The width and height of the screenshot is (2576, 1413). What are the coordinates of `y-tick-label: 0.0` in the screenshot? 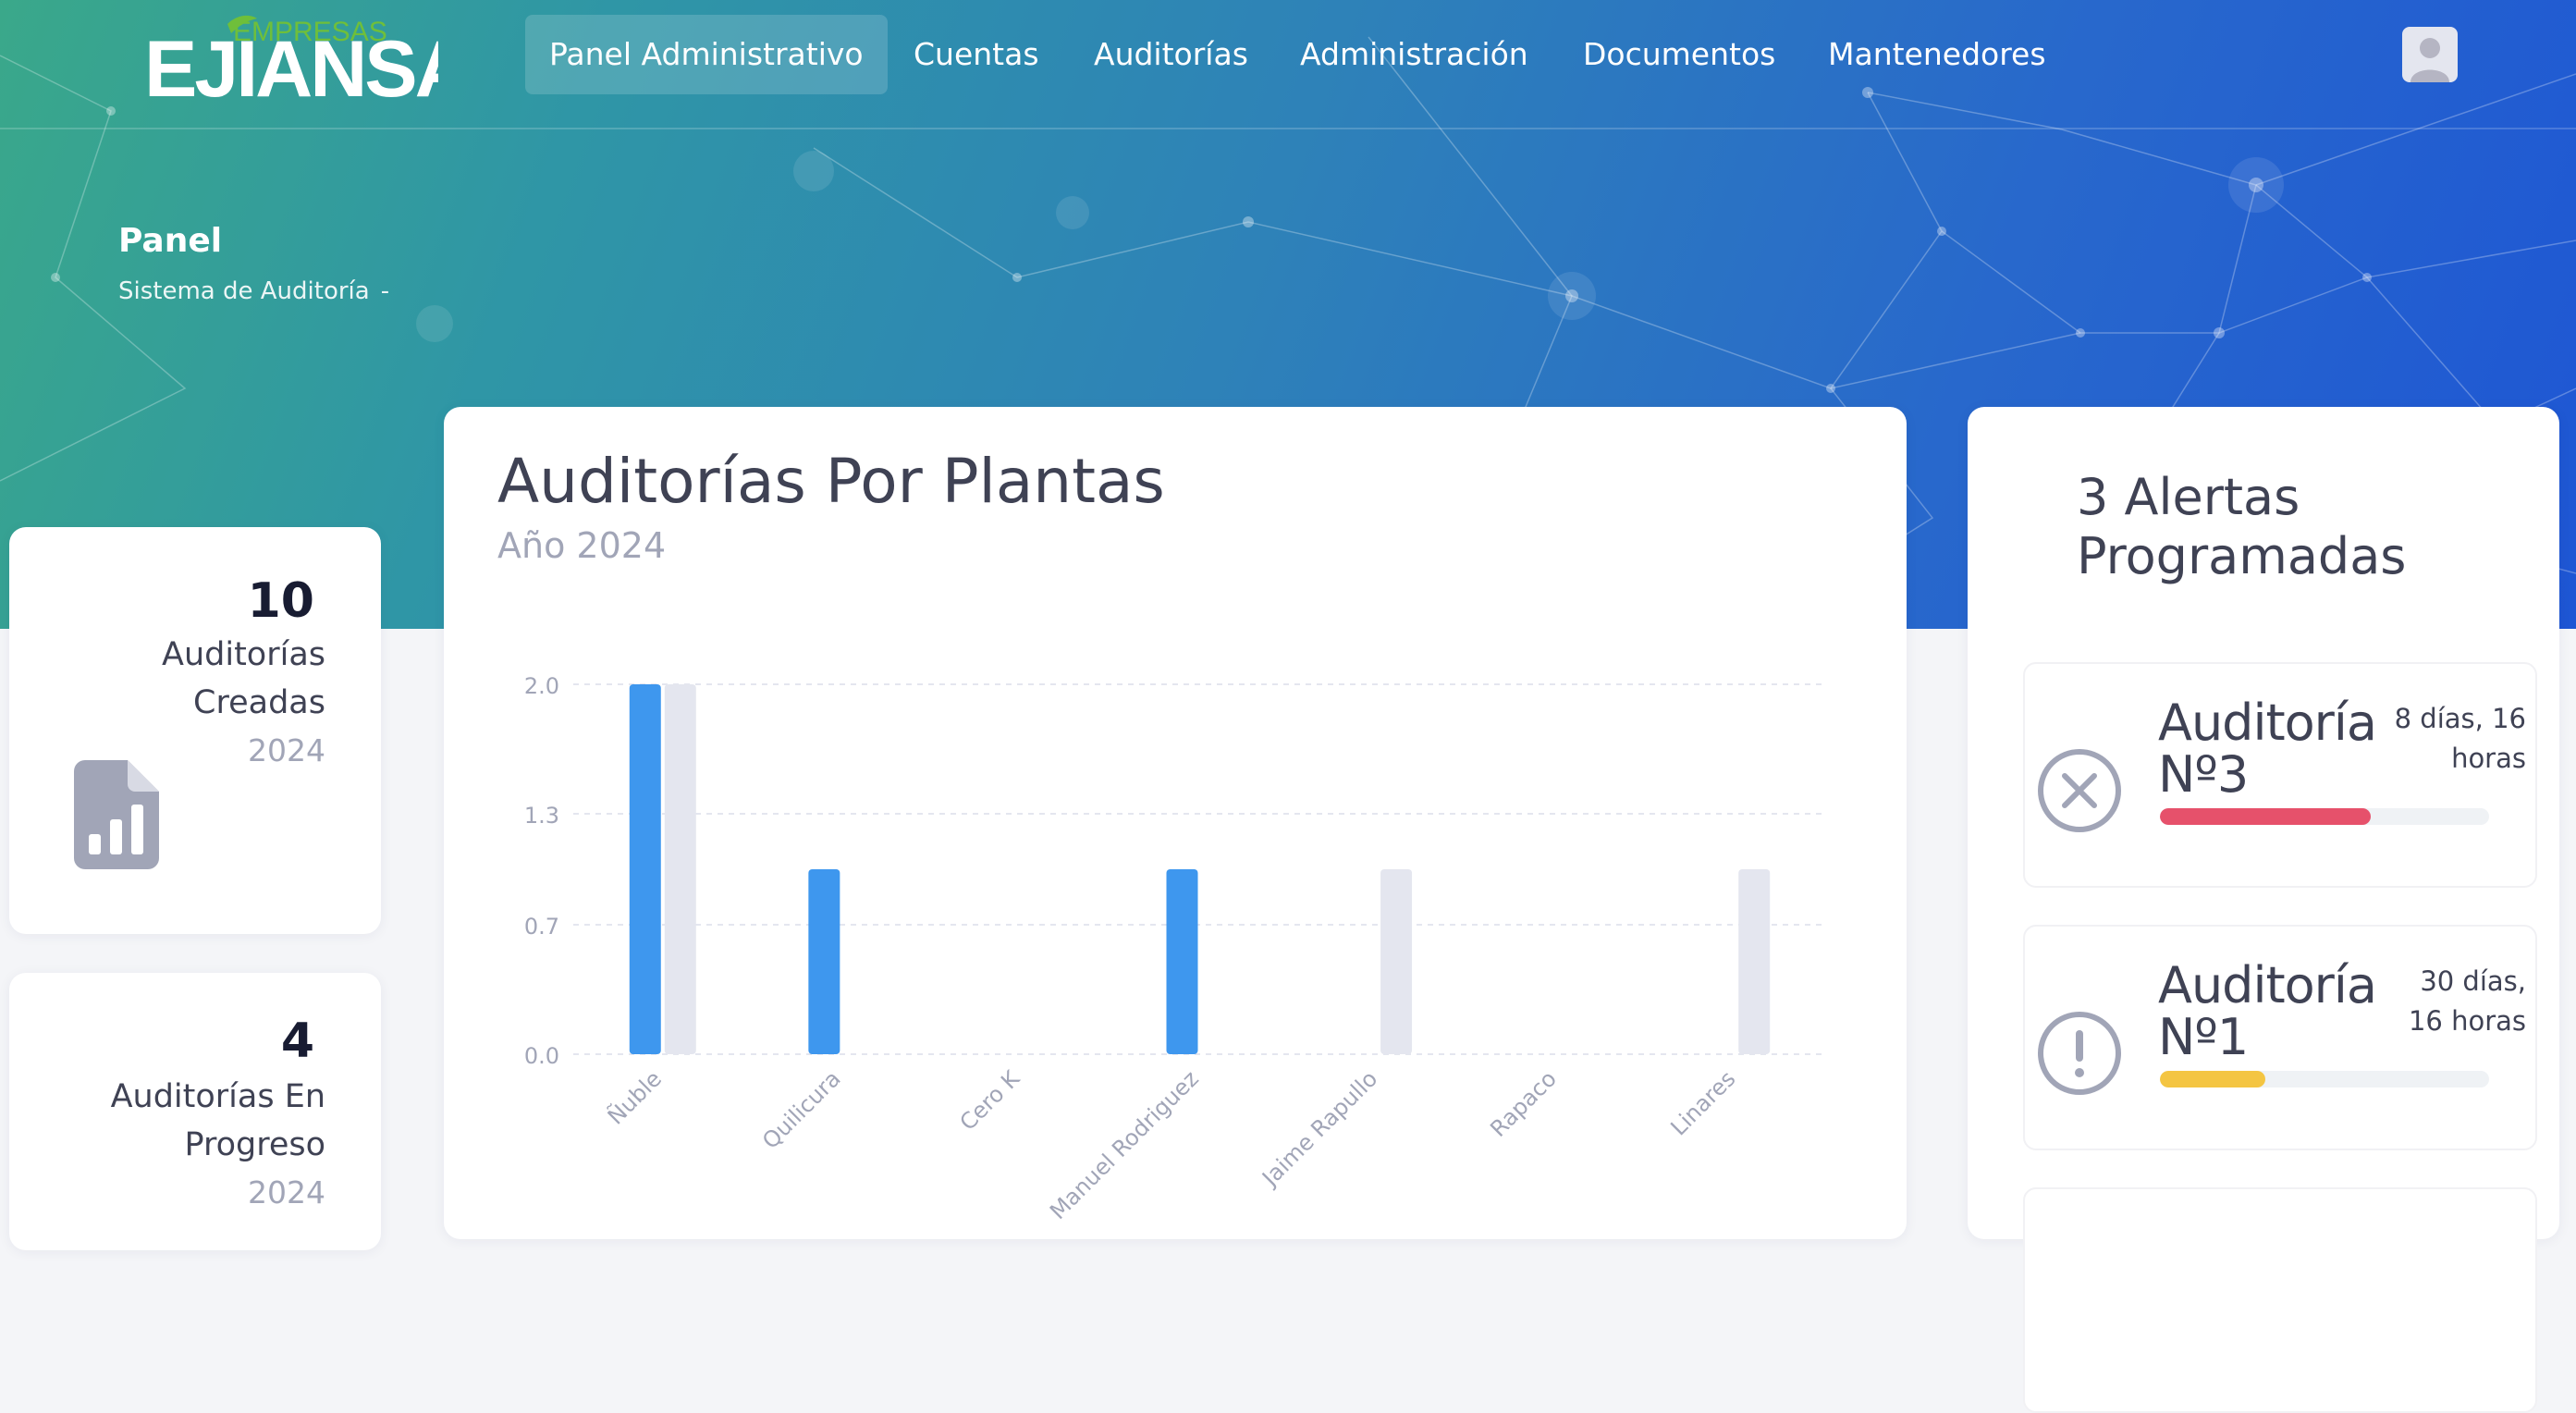 It's located at (542, 1056).